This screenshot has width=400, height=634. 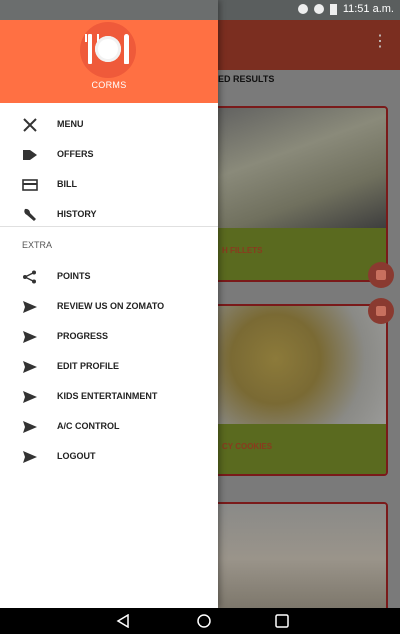 What do you see at coordinates (123, 621) in the screenshot?
I see `back-icon` at bounding box center [123, 621].